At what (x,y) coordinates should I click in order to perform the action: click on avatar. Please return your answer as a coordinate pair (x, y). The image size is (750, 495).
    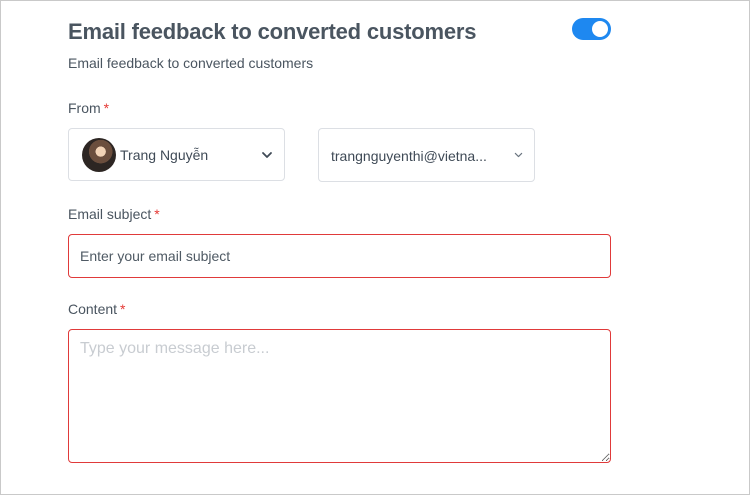
    Looking at the image, I should click on (99, 155).